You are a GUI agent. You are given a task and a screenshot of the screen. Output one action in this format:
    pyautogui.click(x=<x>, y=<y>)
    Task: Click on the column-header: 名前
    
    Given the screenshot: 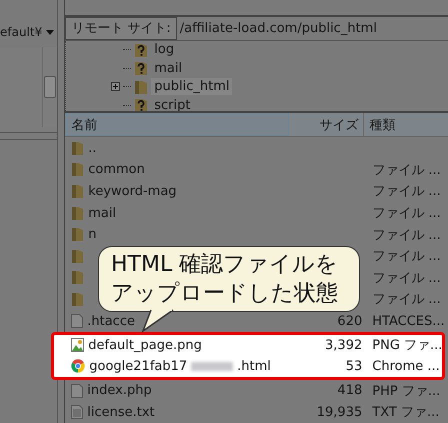 What is the action you would take?
    pyautogui.click(x=177, y=124)
    